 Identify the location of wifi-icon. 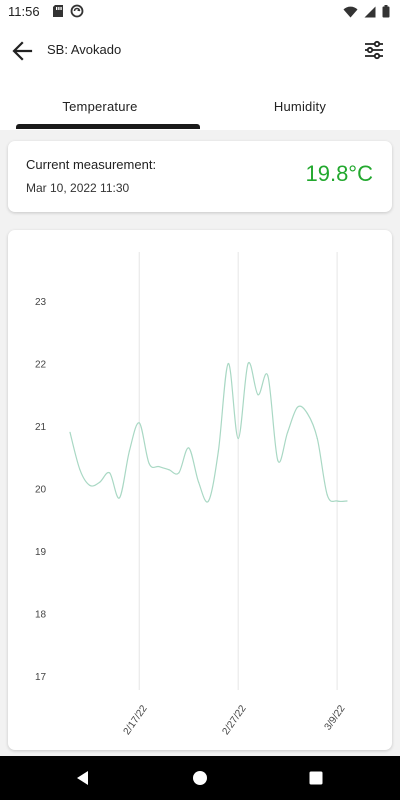
(350, 12).